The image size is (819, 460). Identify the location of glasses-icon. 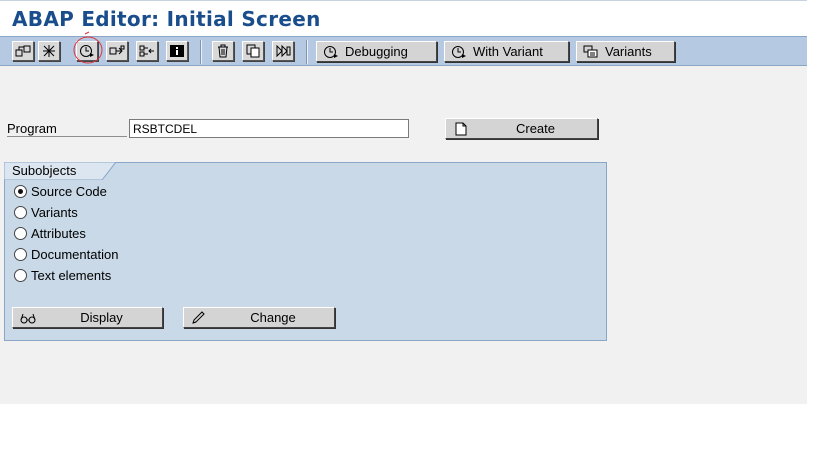
(28, 318).